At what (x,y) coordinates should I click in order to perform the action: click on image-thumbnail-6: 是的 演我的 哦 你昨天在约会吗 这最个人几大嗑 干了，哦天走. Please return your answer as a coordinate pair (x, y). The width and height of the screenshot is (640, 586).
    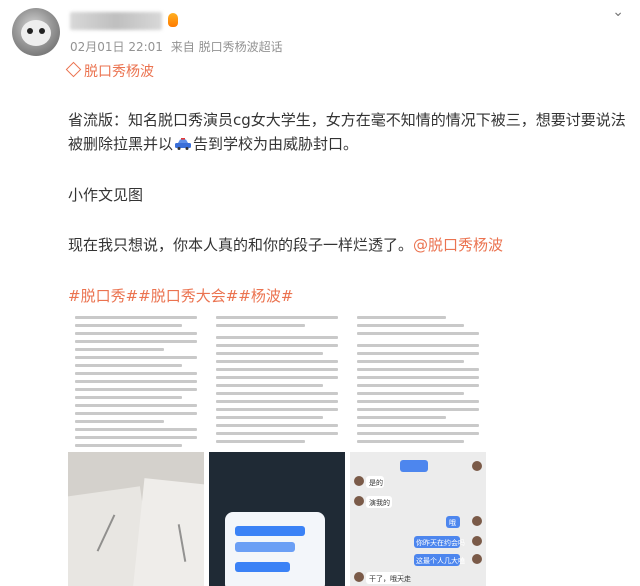
    Looking at the image, I should click on (418, 519).